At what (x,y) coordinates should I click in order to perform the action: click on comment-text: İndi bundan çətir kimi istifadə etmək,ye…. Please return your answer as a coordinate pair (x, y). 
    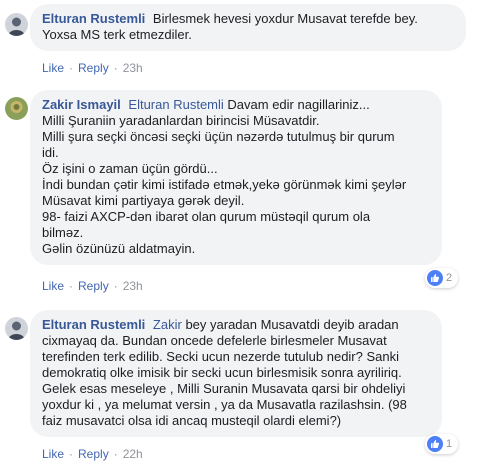
    Looking at the image, I should click on (224, 184).